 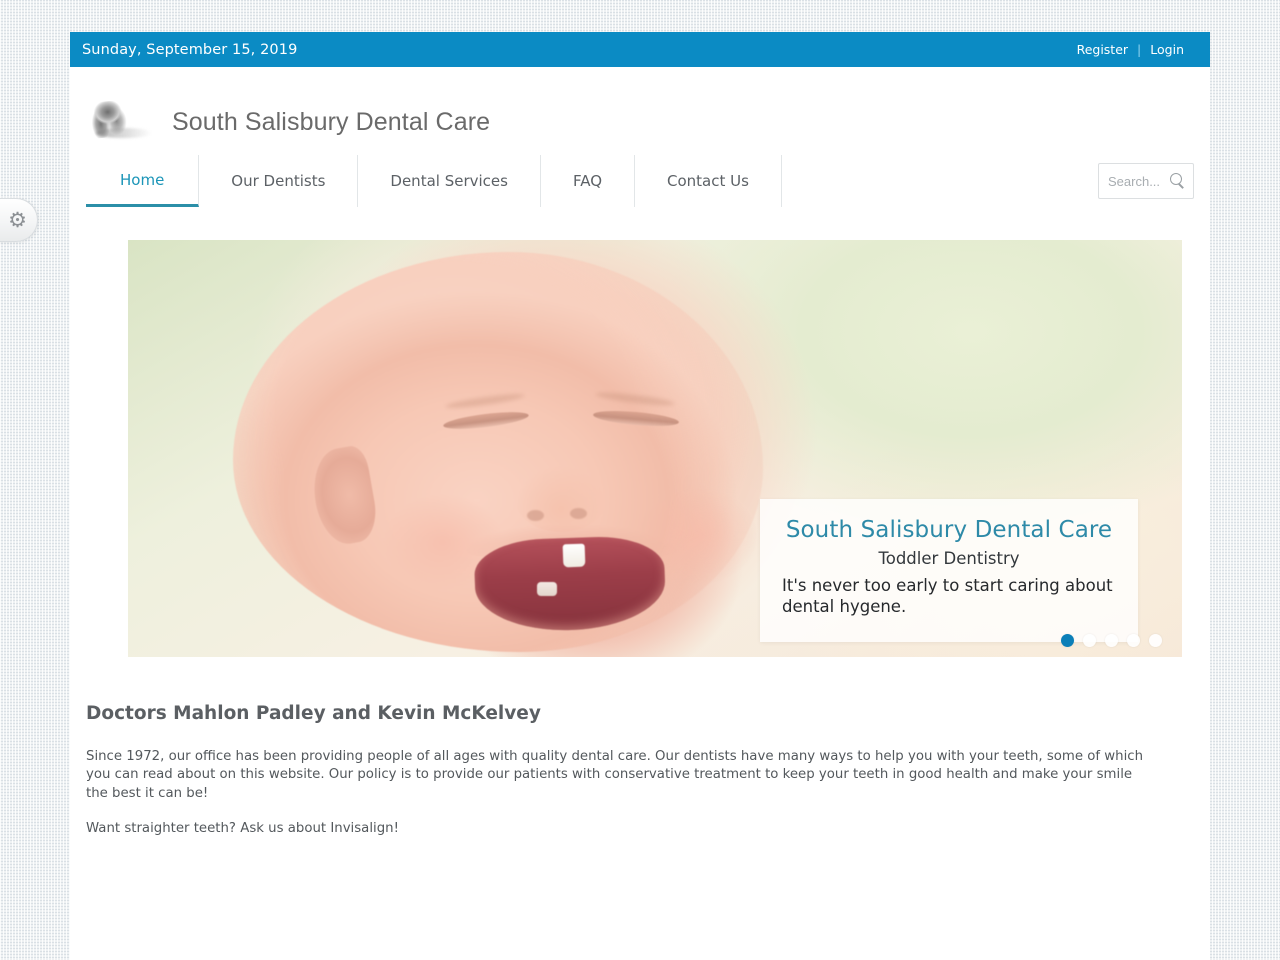 What do you see at coordinates (588, 181) in the screenshot?
I see `nav-item-faq: FAQ` at bounding box center [588, 181].